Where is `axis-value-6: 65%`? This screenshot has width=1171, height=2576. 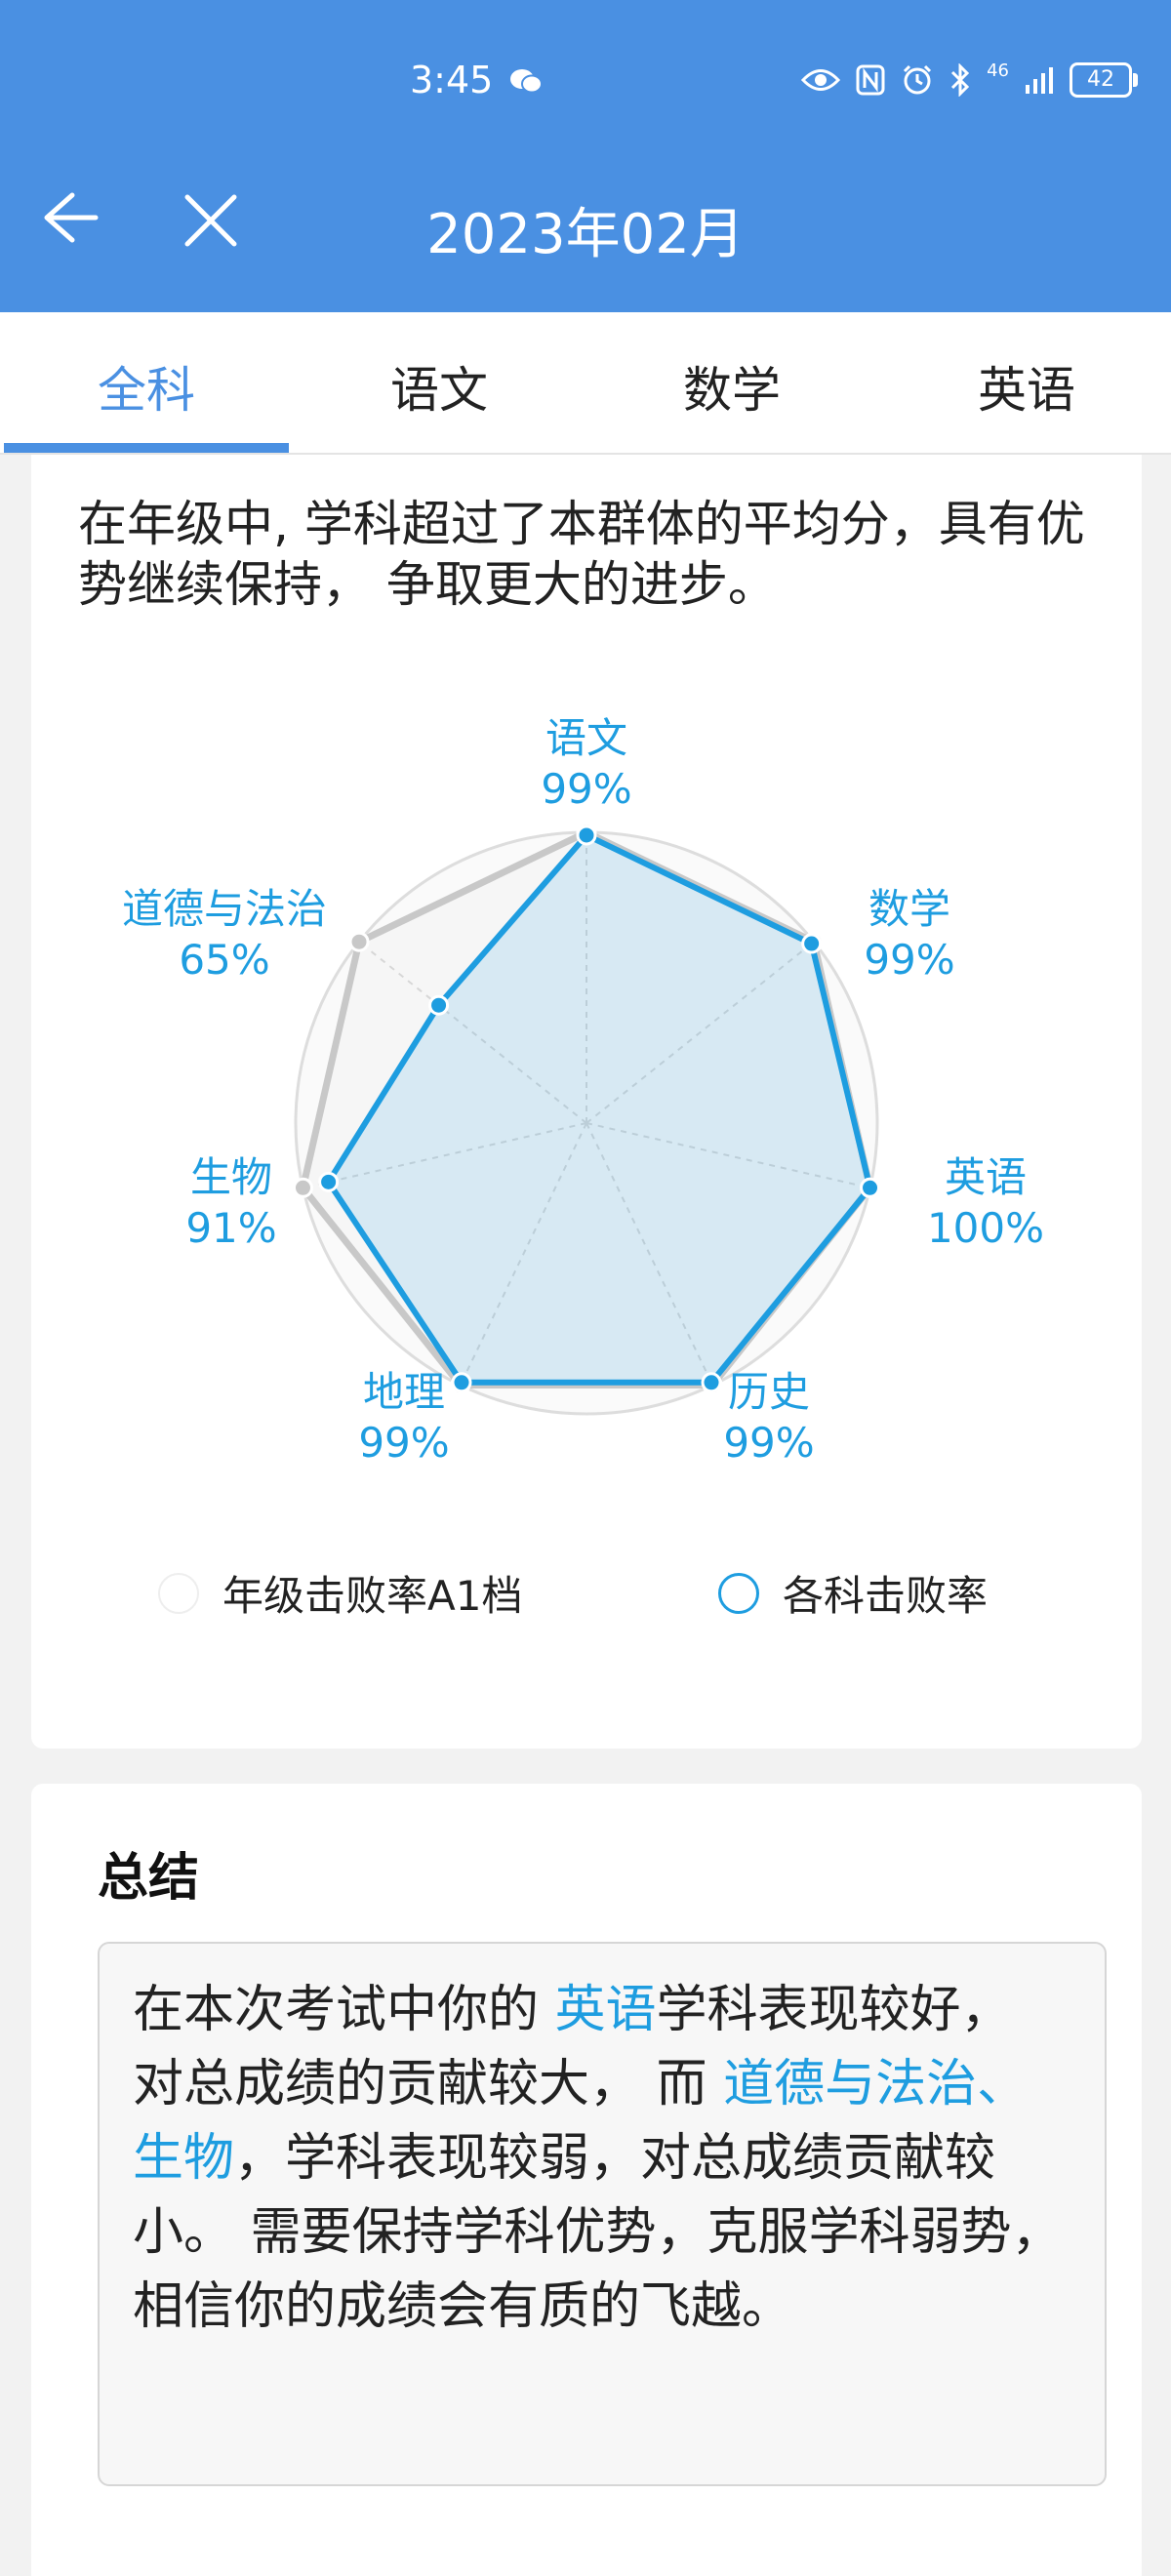
axis-value-6: 65% is located at coordinates (224, 960).